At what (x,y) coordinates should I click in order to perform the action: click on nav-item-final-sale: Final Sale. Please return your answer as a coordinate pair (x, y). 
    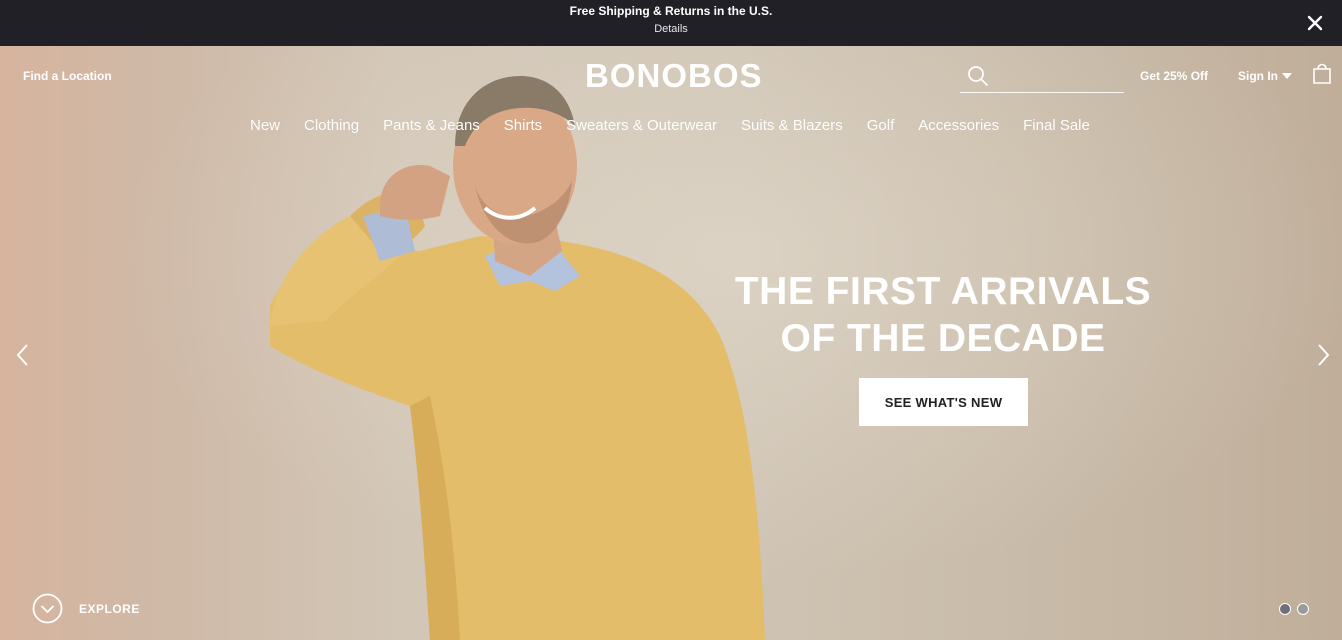
    Looking at the image, I should click on (1056, 125).